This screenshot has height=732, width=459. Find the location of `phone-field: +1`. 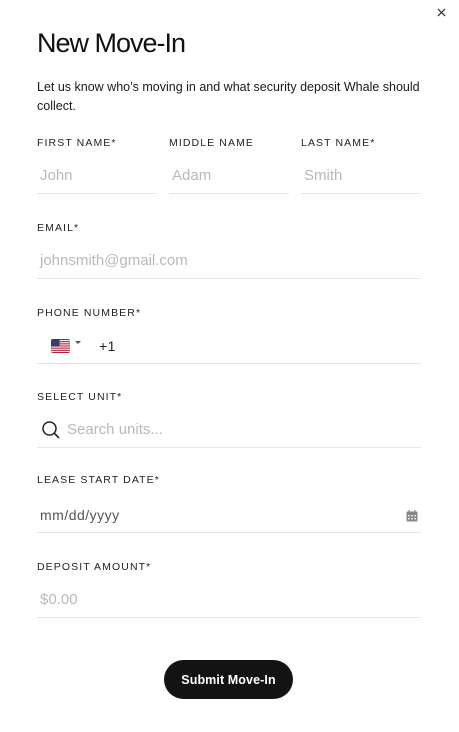

phone-field: +1 is located at coordinates (229, 346).